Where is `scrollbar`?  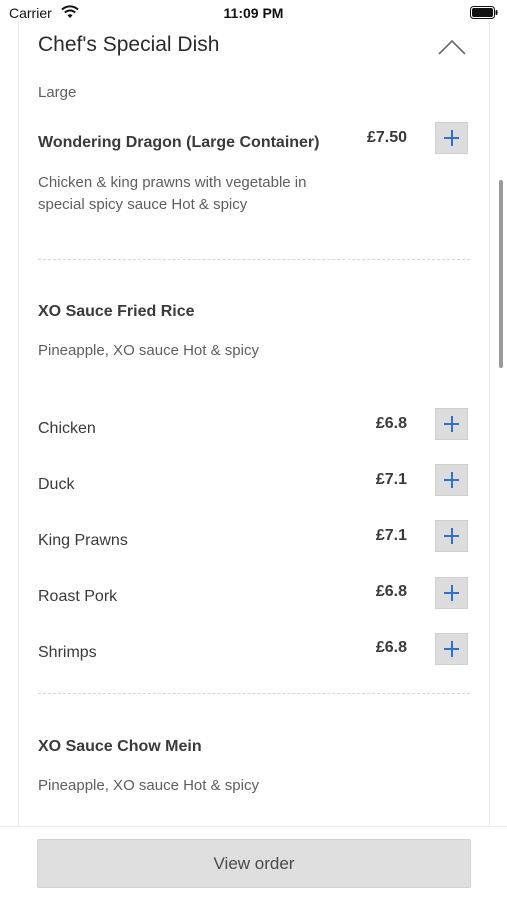 scrollbar is located at coordinates (501, 274).